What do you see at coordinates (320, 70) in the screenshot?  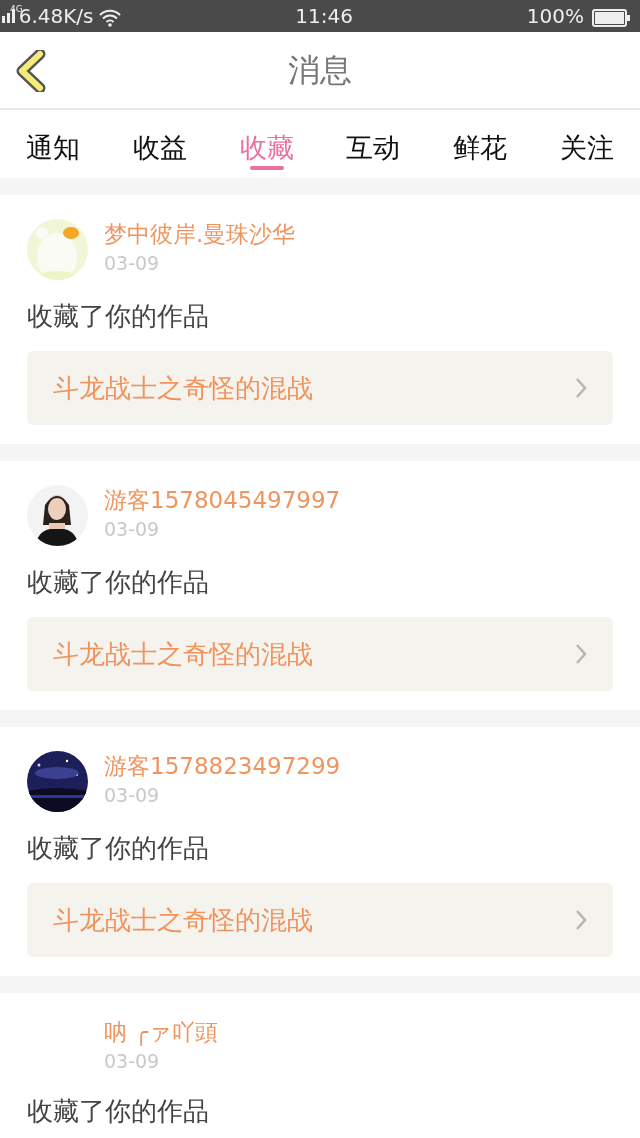 I see `page-title: 消息` at bounding box center [320, 70].